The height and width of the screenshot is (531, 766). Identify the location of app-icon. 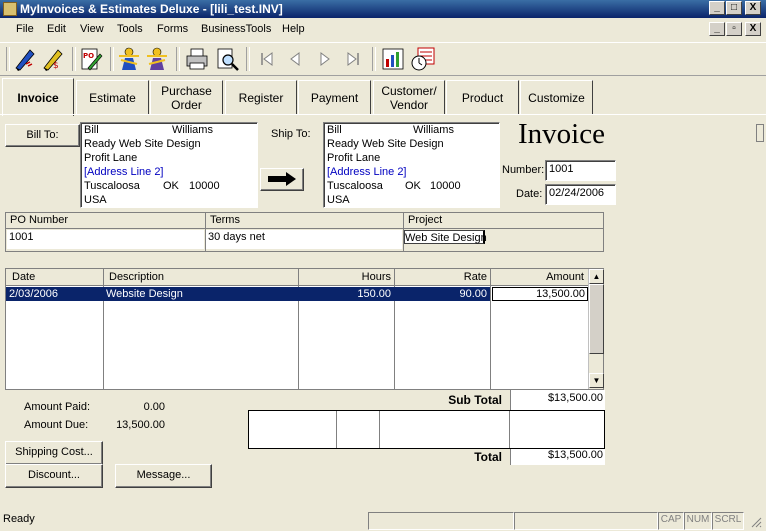
(10, 9).